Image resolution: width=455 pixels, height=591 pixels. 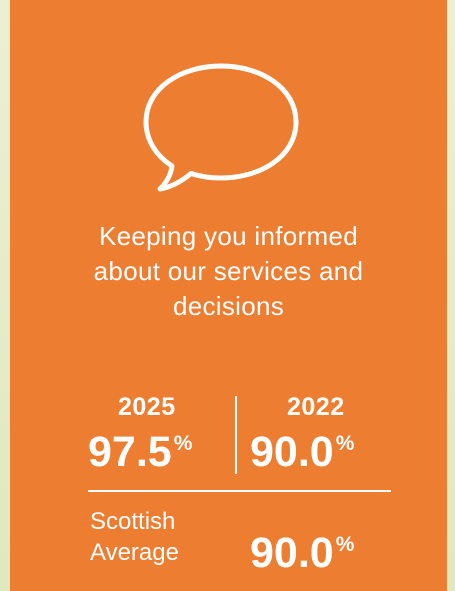 What do you see at coordinates (228, 306) in the screenshot?
I see `title-line-3: decisions` at bounding box center [228, 306].